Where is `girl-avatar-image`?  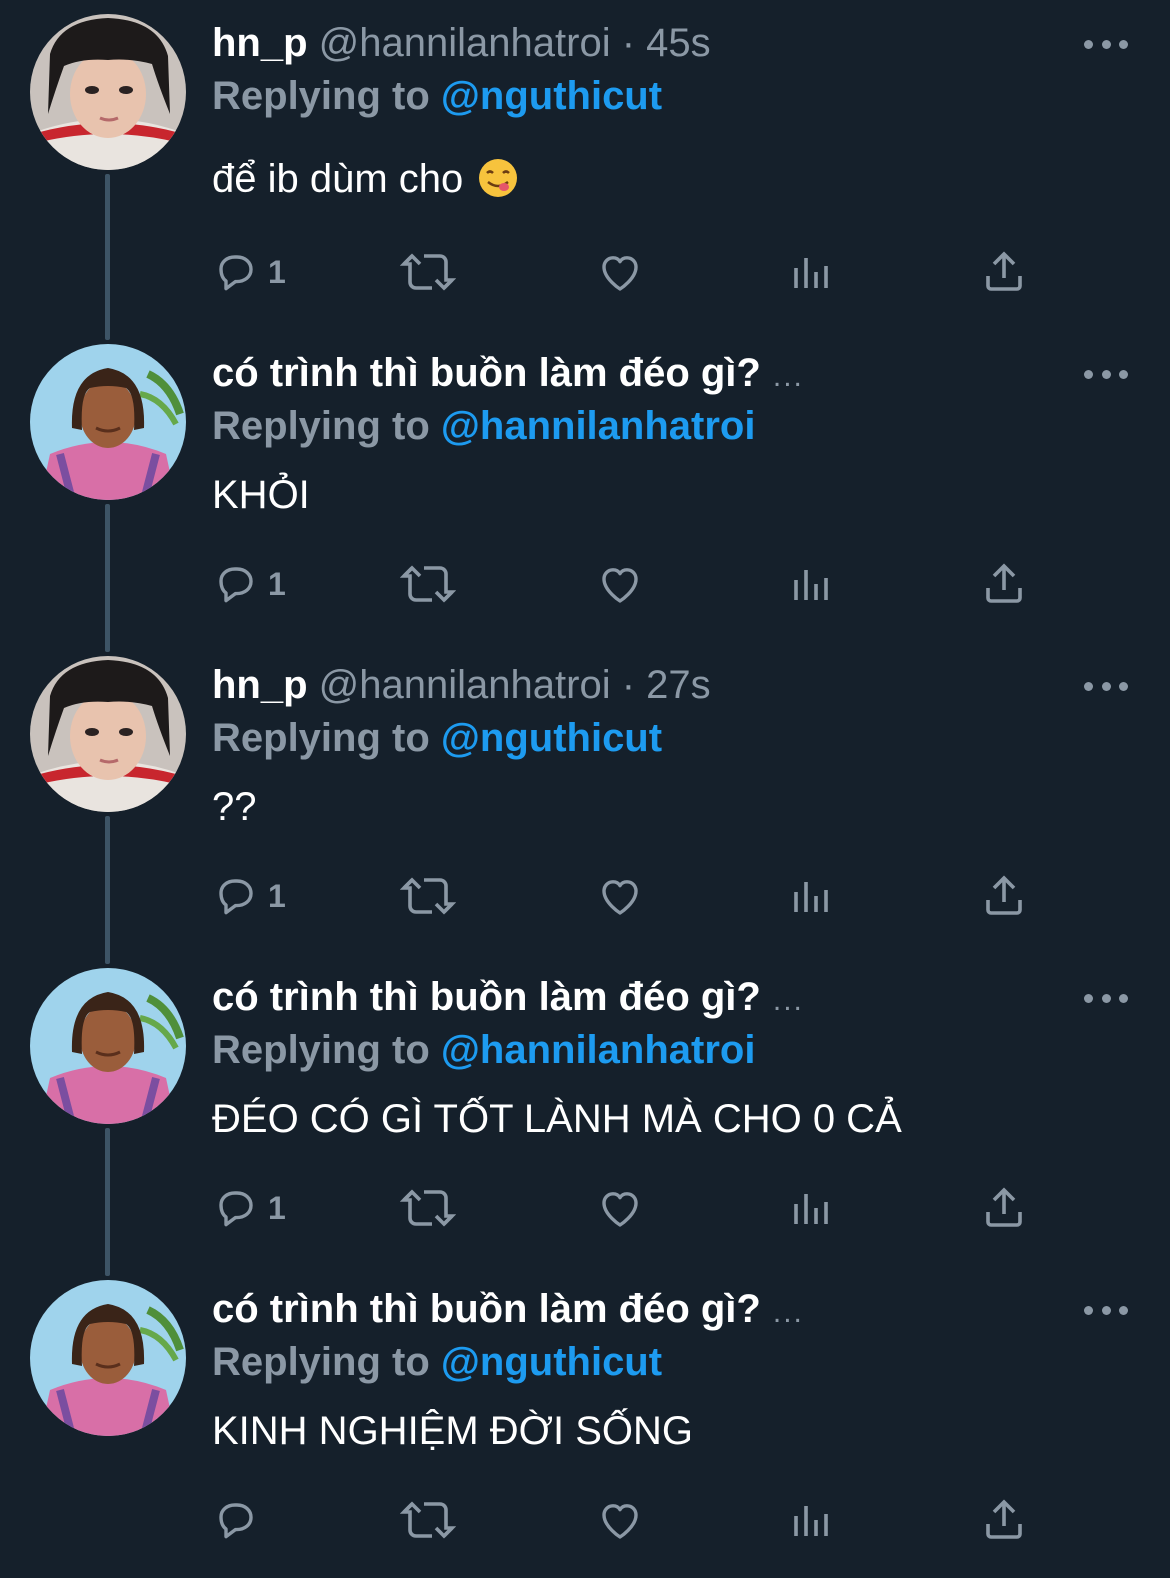 girl-avatar-image is located at coordinates (108, 92).